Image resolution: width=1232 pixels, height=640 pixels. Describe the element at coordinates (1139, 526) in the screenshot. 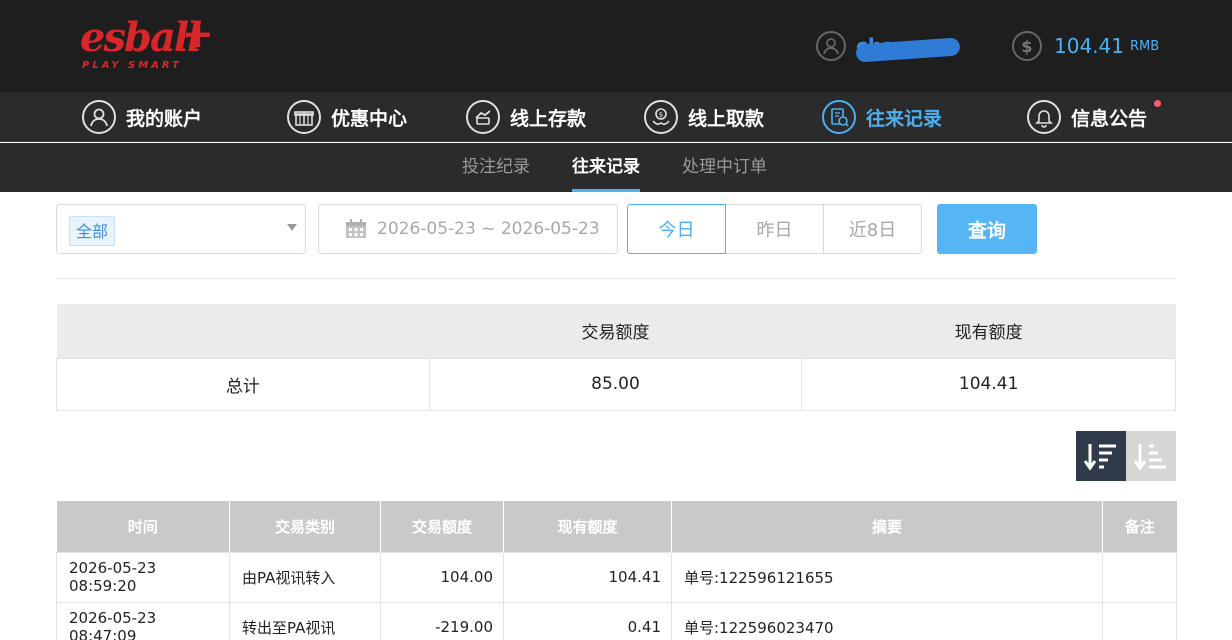

I see `column-note: 备注` at that location.